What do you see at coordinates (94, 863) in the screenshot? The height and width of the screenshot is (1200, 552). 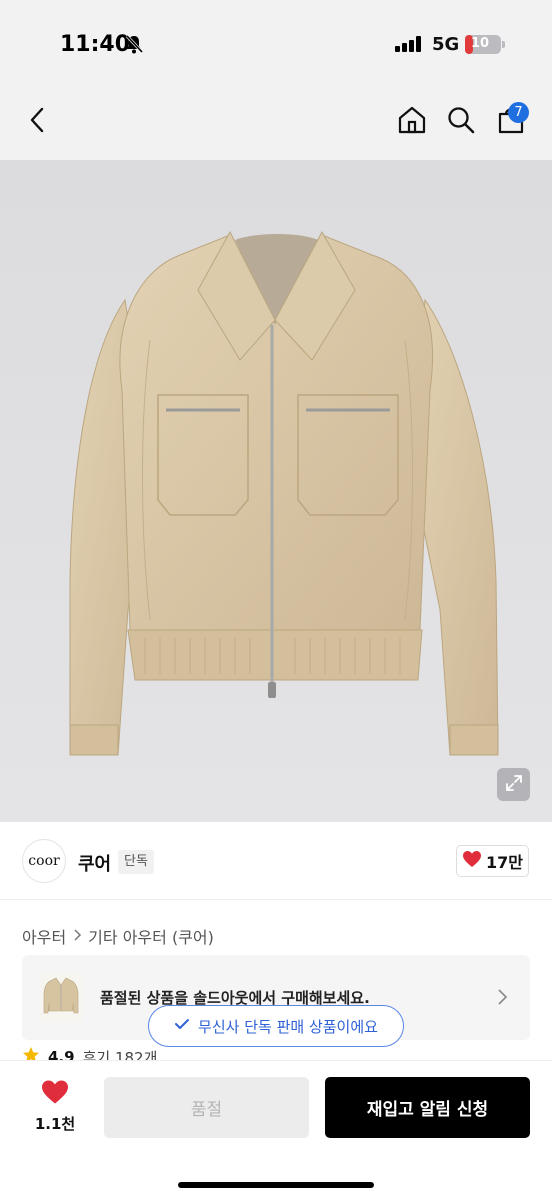 I see `brand-name: 쿠어` at bounding box center [94, 863].